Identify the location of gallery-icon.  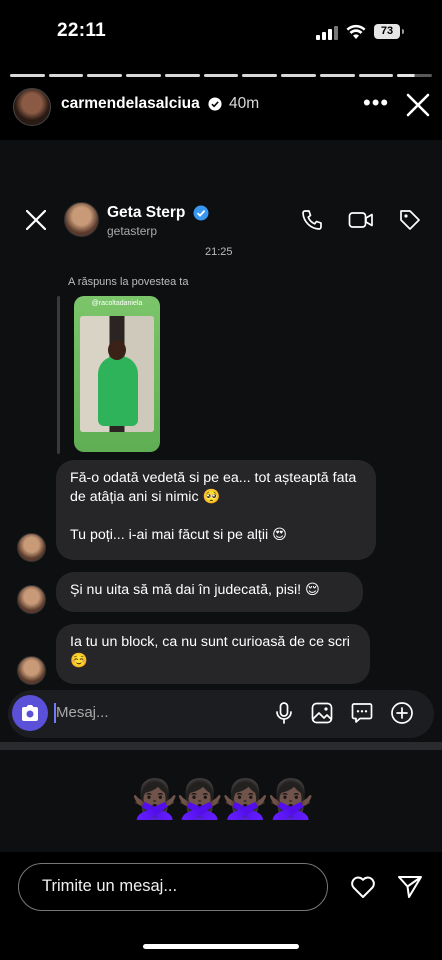
(322, 713).